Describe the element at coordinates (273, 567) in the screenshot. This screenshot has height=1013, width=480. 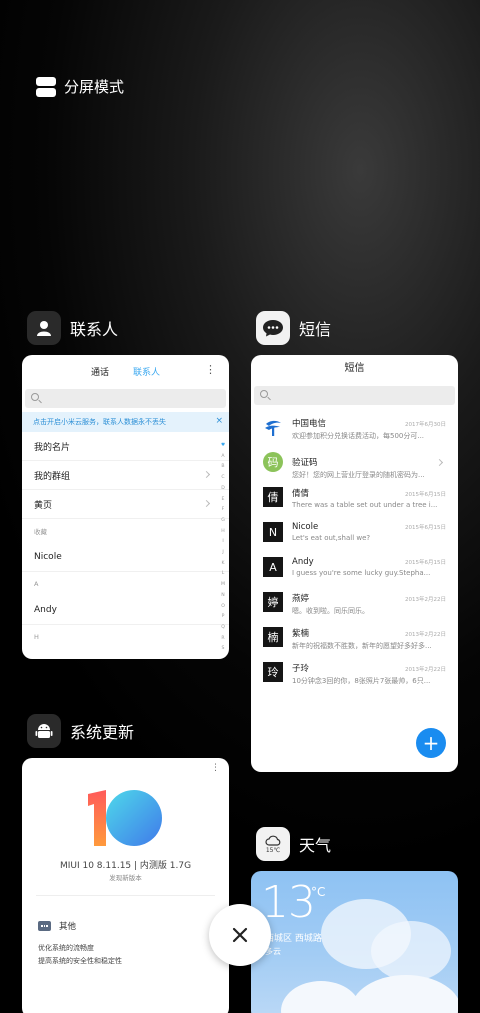
I see `avatar: A` at that location.